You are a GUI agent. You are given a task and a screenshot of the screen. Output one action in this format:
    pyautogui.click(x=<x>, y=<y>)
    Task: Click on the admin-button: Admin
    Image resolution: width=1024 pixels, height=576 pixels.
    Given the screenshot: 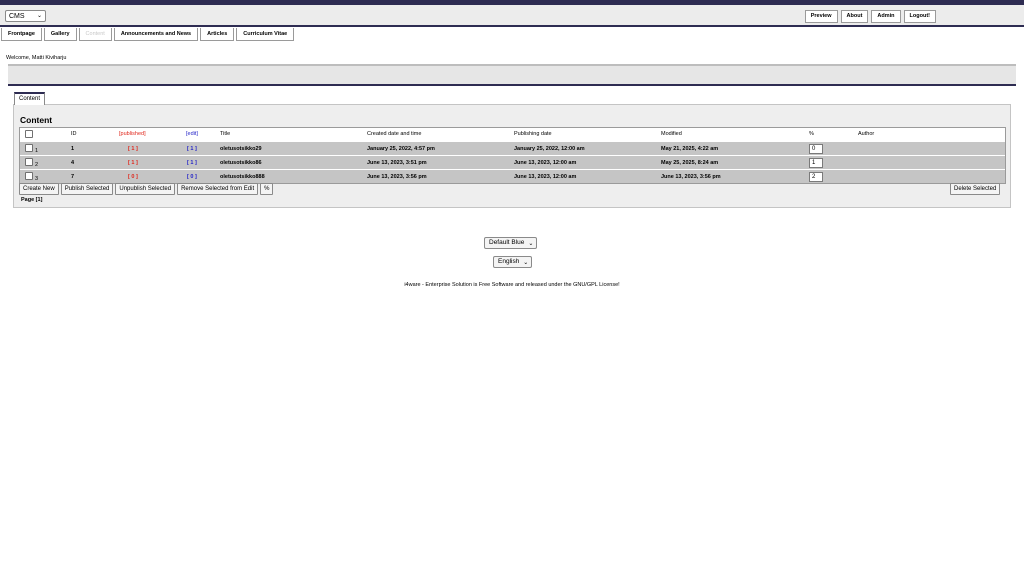 What is the action you would take?
    pyautogui.click(x=886, y=16)
    